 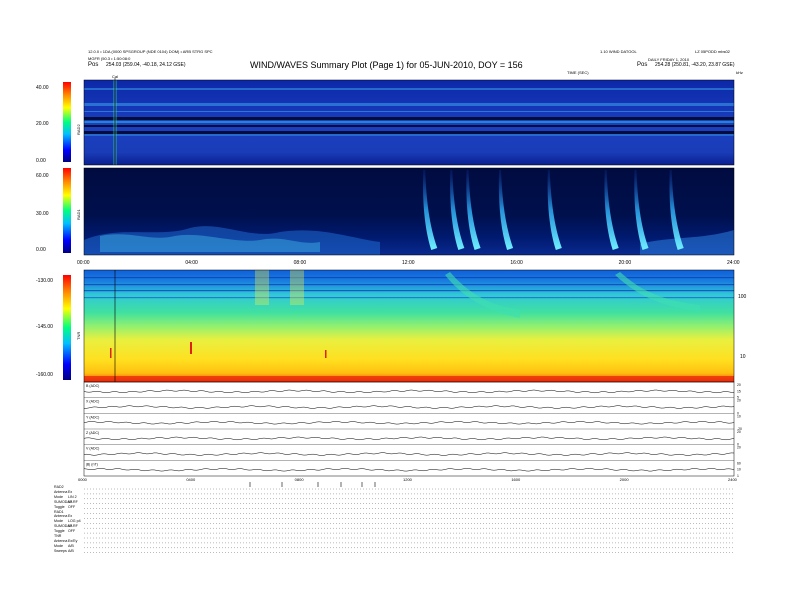 What do you see at coordinates (72, 496) in the screenshot?
I see `status-value: LIN 2` at bounding box center [72, 496].